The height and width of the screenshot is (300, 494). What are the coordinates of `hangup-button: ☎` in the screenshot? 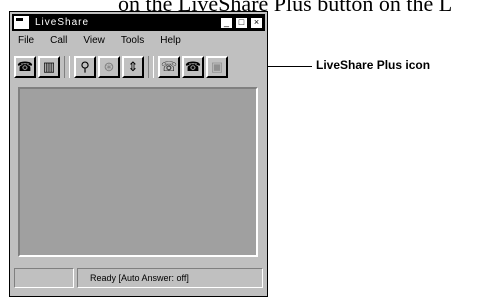 It's located at (193, 67).